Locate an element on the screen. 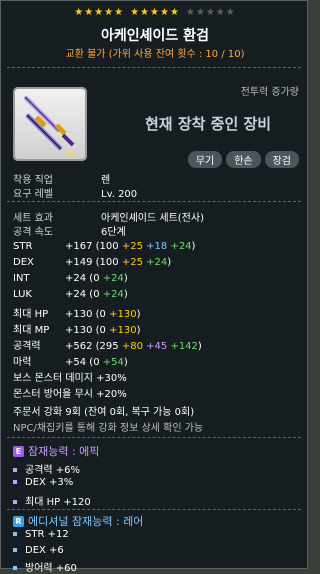 This screenshot has height=574, width=320. rare-grade-icon: R is located at coordinates (18, 521).